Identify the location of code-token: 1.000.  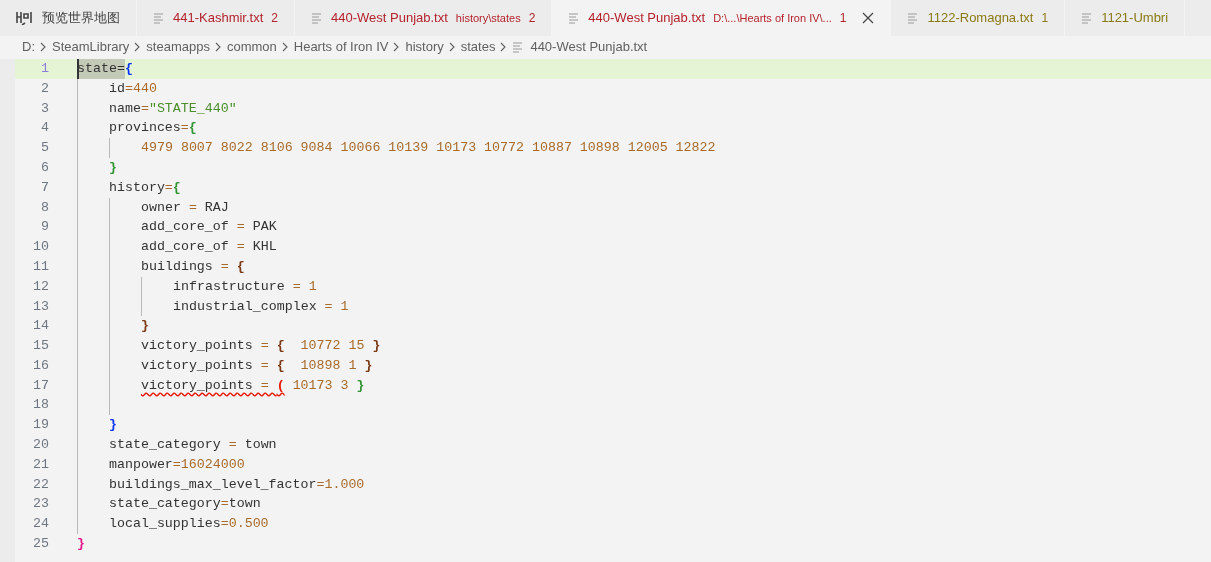
(344, 484).